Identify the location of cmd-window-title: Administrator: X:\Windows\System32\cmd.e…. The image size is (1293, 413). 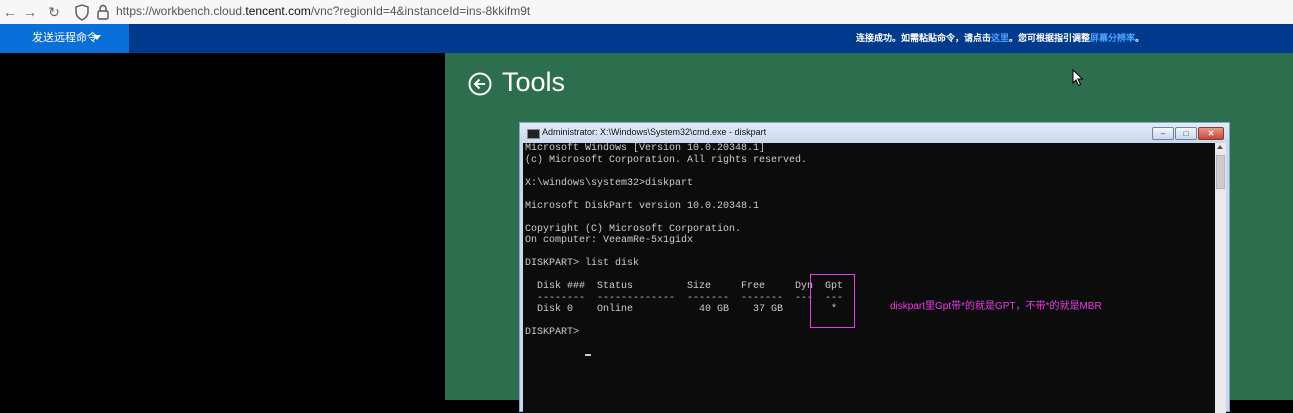
(654, 132).